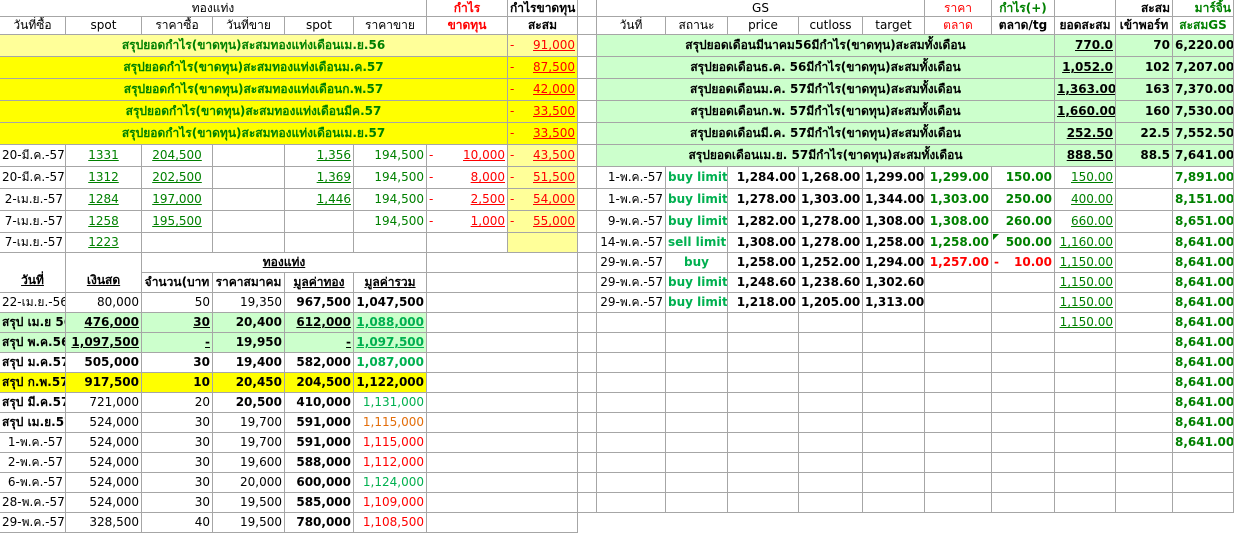  What do you see at coordinates (1023, 178) in the screenshot?
I see `trade-profit: 150.00` at bounding box center [1023, 178].